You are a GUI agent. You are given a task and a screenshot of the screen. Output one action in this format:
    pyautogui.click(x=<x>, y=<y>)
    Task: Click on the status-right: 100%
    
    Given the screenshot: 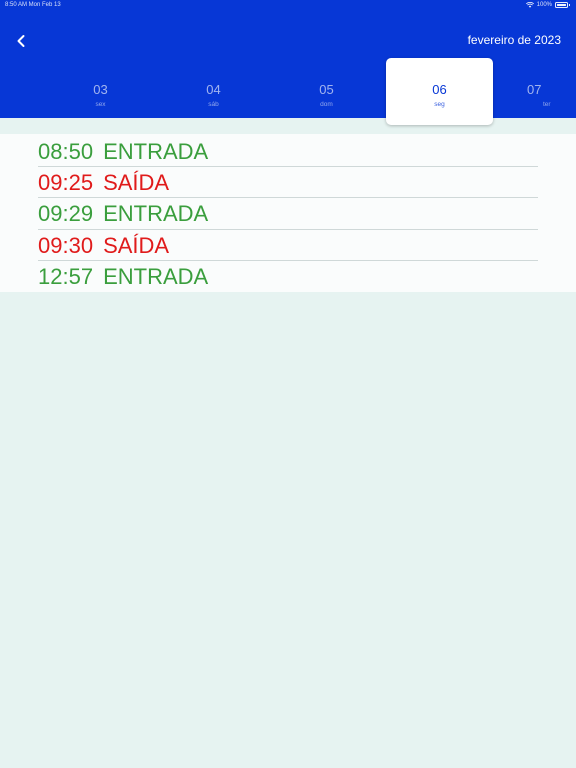 What is the action you would take?
    pyautogui.click(x=547, y=5)
    